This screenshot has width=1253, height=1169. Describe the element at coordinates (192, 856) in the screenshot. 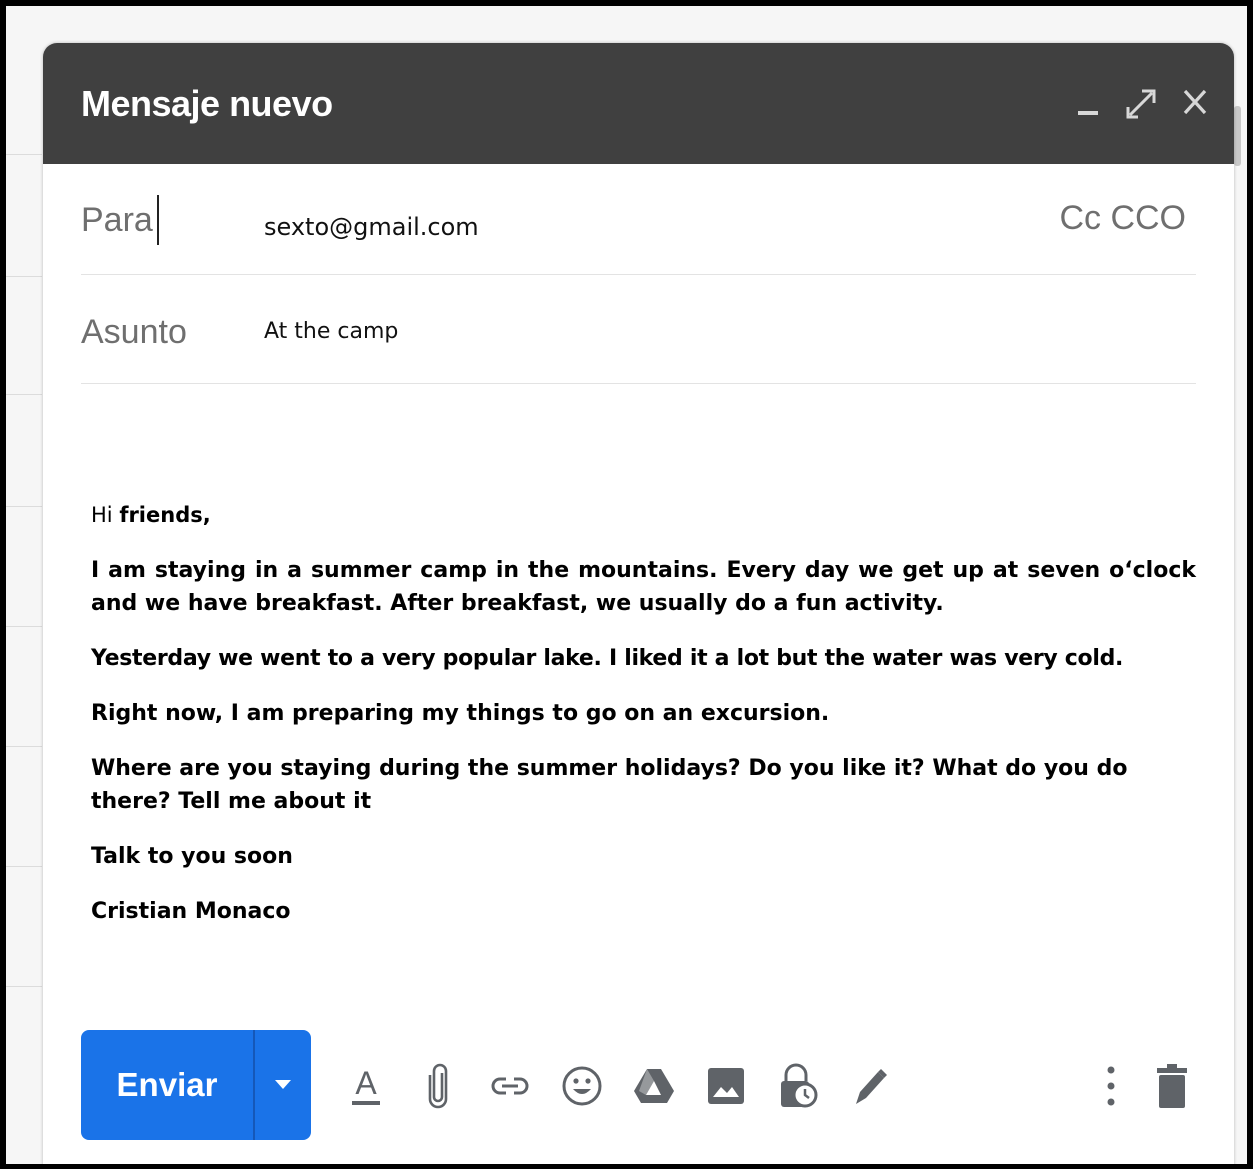

I see `message-closing: Talk to you soon` at that location.